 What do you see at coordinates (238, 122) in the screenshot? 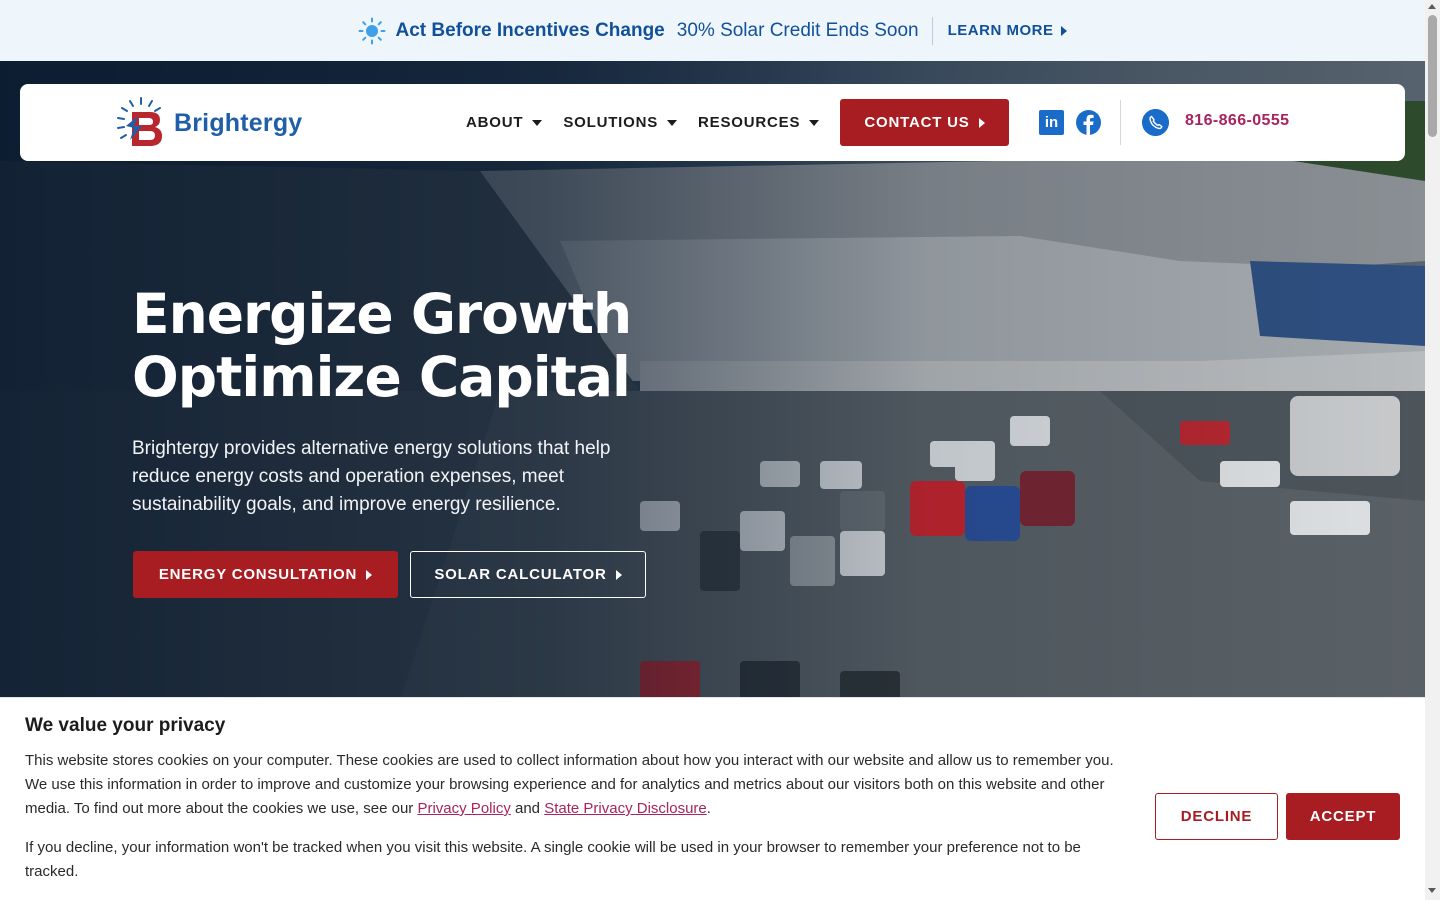
I see `logo-wordmark: Brightergy` at bounding box center [238, 122].